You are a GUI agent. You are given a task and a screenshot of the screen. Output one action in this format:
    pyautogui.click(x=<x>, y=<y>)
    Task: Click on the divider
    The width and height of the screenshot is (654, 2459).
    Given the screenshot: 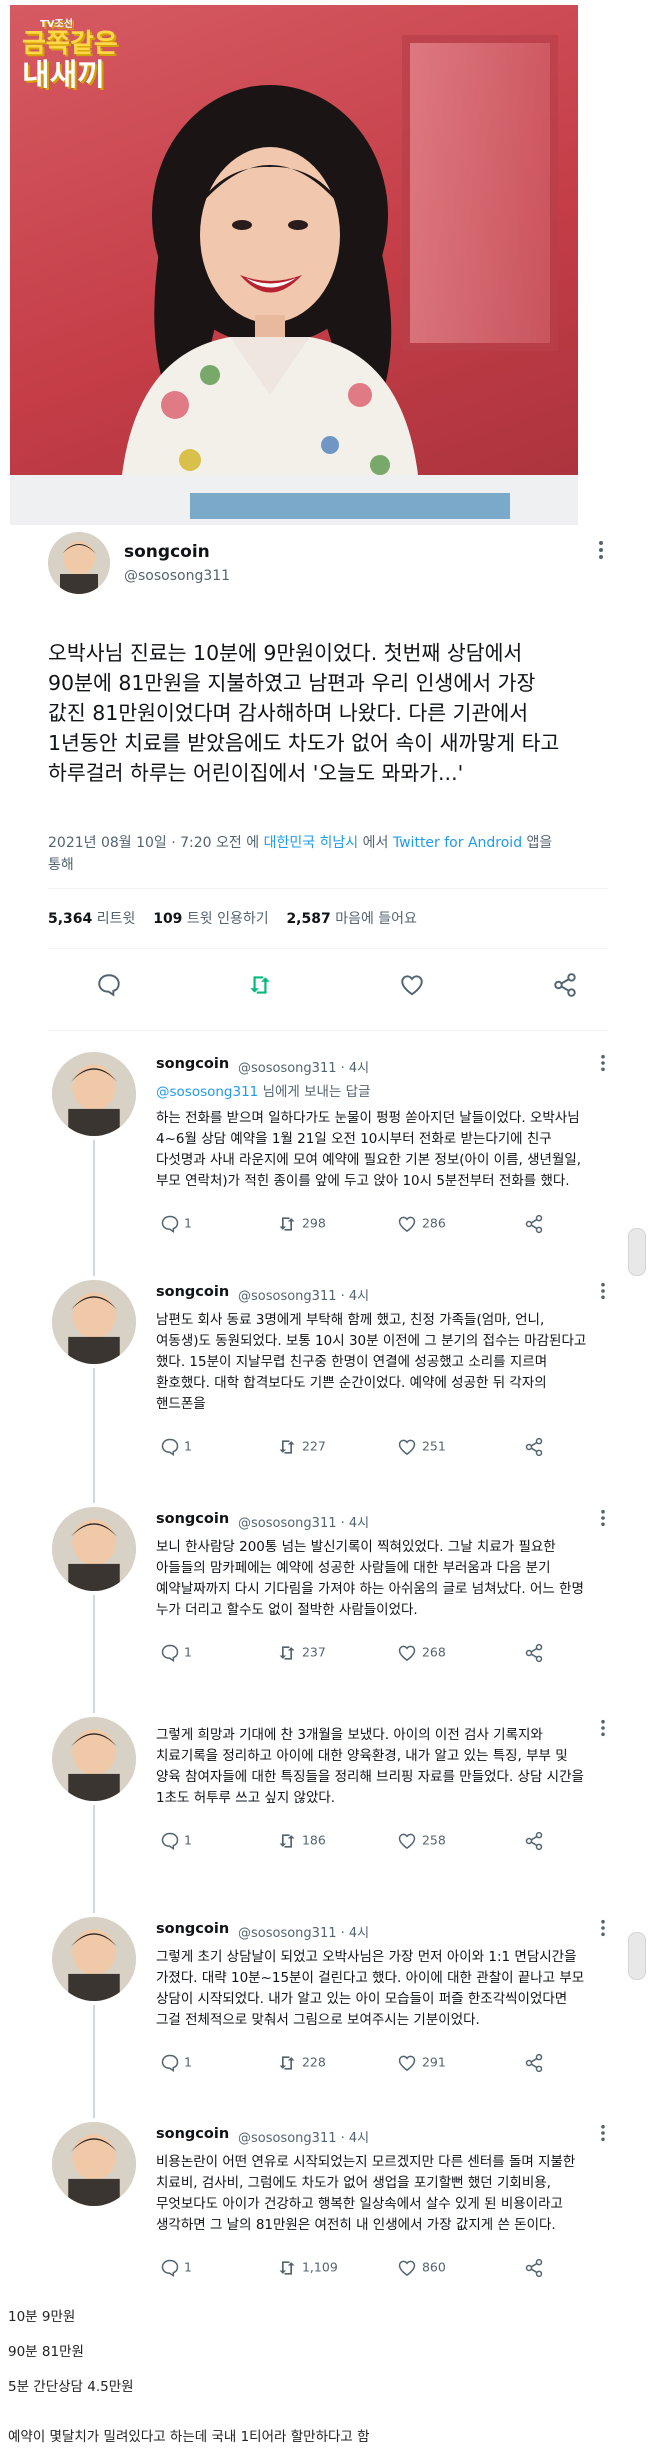 What is the action you would take?
    pyautogui.click(x=328, y=948)
    